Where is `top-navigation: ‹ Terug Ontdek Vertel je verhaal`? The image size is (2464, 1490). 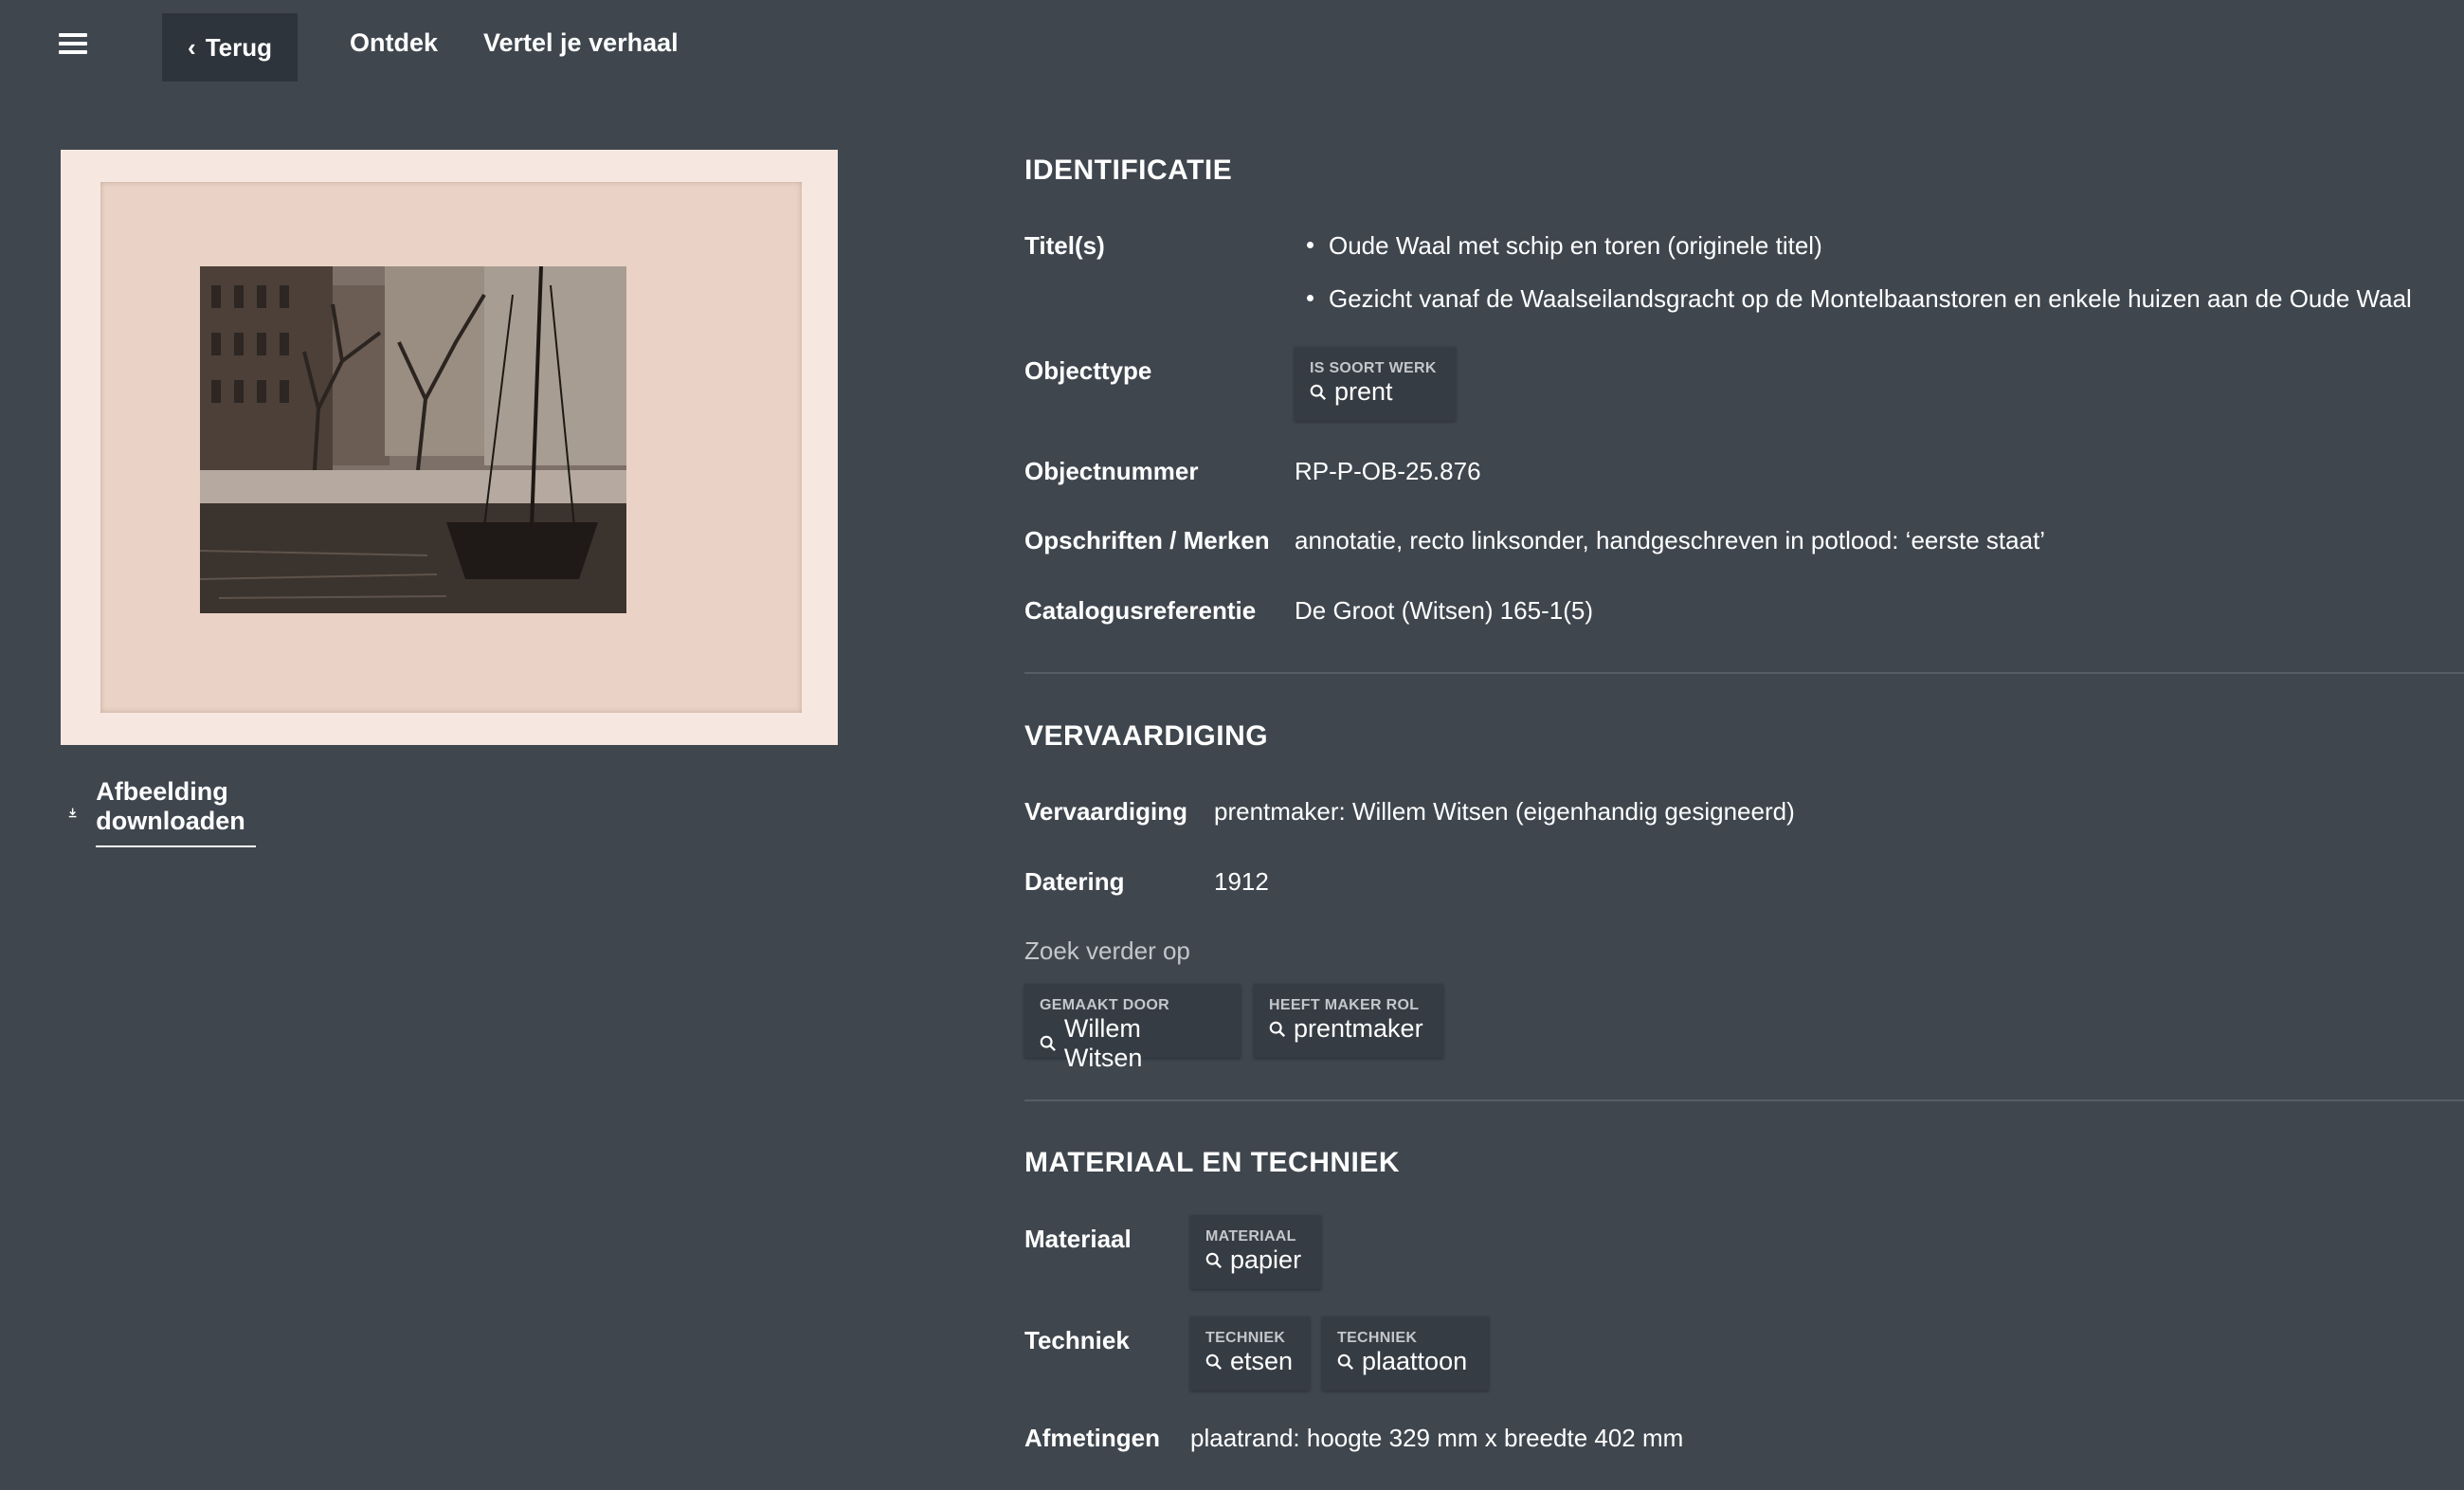 top-navigation: ‹ Terug Ontdek Vertel je verhaal is located at coordinates (1232, 47).